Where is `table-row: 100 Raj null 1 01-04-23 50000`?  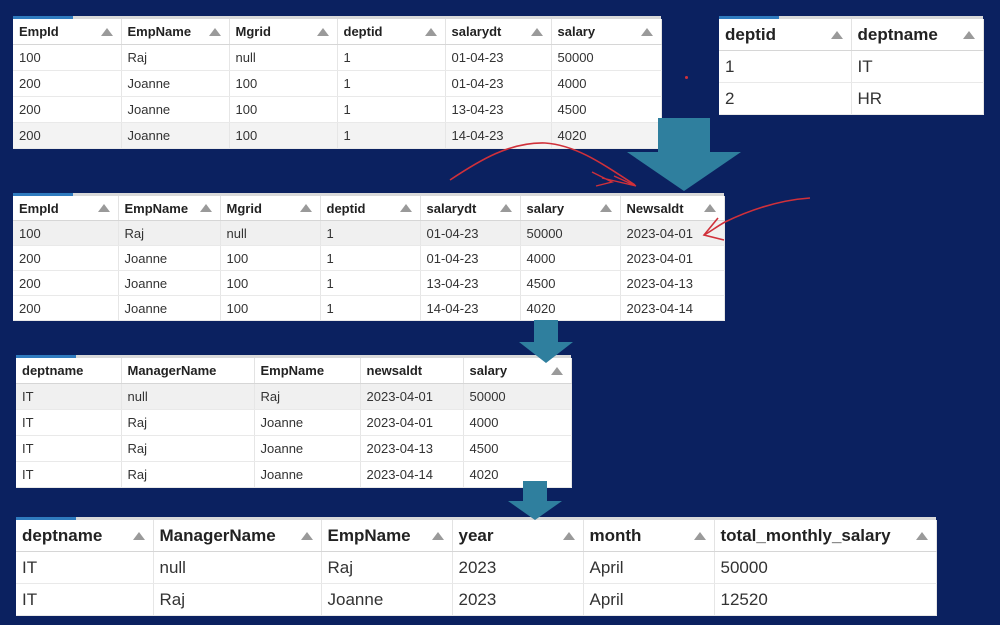 table-row: 100 Raj null 1 01-04-23 50000 is located at coordinates (337, 57).